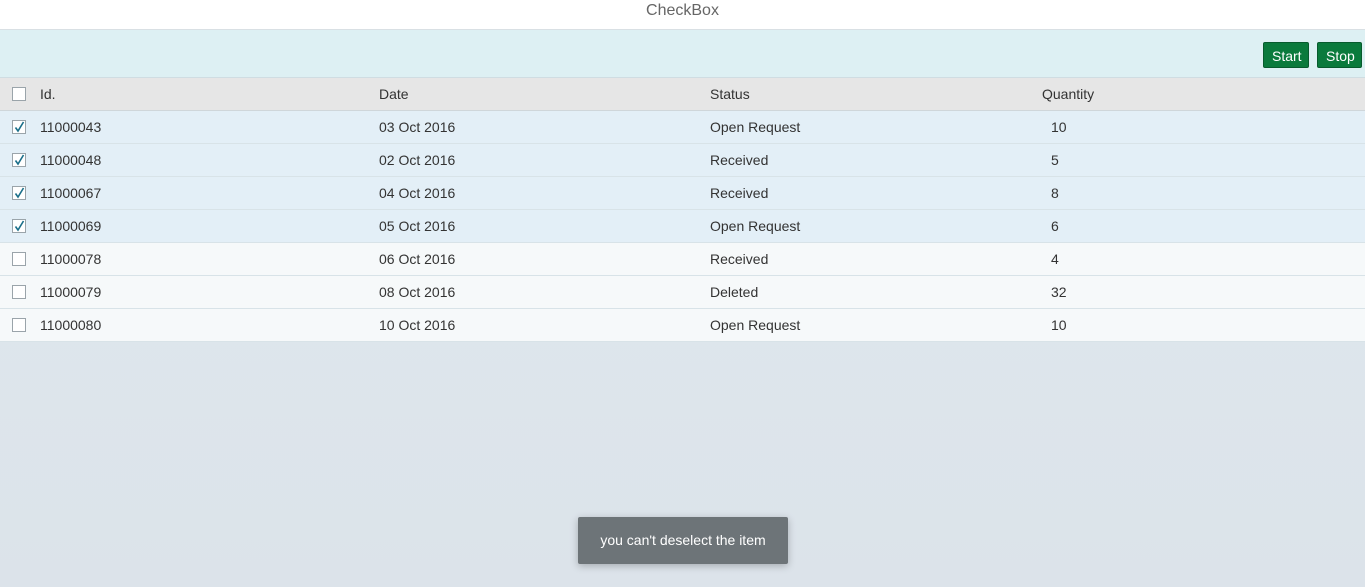 The image size is (1365, 587). Describe the element at coordinates (682, 193) in the screenshot. I see `table-row: 11000067 04 Oct 2016 Received 8` at that location.